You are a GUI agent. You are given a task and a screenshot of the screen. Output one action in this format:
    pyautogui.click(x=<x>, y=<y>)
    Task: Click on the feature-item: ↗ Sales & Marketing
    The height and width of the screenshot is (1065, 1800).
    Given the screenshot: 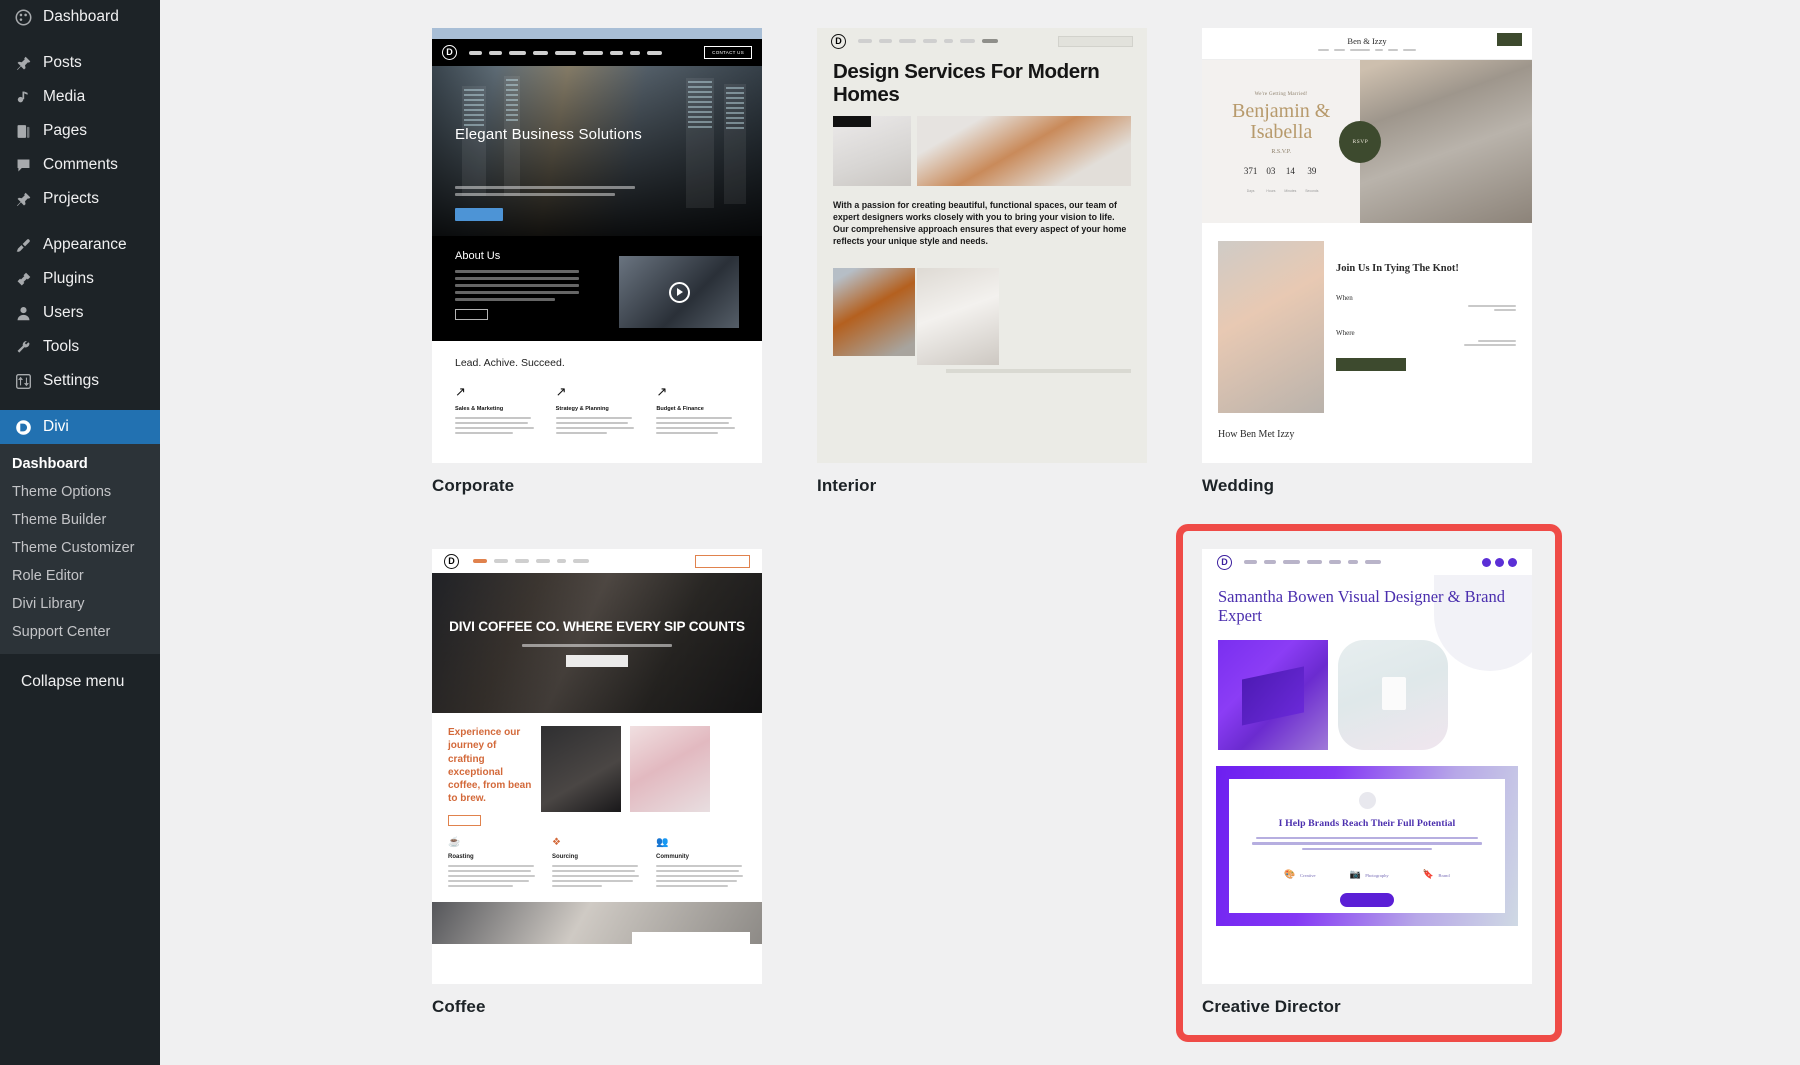 What is the action you would take?
    pyautogui.click(x=496, y=411)
    